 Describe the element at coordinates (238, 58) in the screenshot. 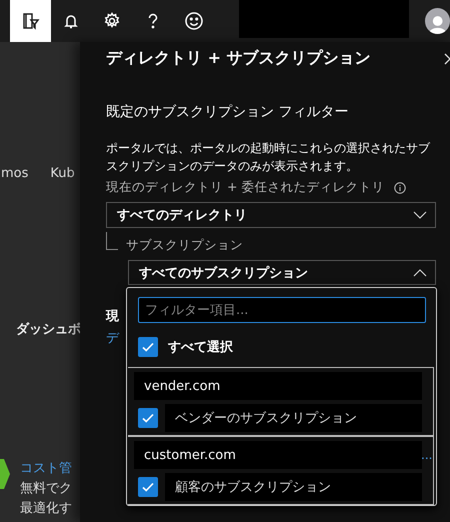

I see `panel-title: ディレクトリ + サブスクリプション` at that location.